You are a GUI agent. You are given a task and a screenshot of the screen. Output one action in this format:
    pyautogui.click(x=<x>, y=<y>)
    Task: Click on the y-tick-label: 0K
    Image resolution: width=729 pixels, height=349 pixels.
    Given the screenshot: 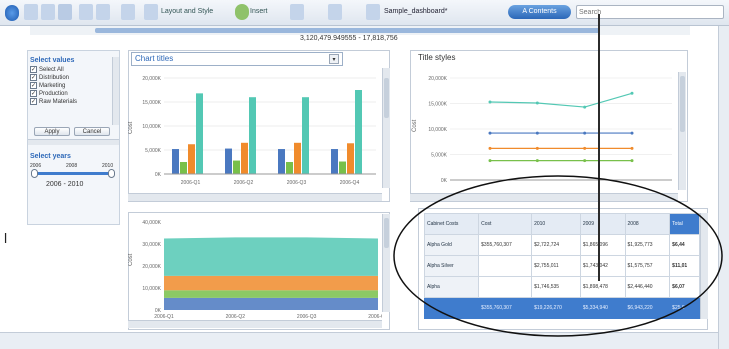 What is the action you would take?
    pyautogui.click(x=158, y=175)
    